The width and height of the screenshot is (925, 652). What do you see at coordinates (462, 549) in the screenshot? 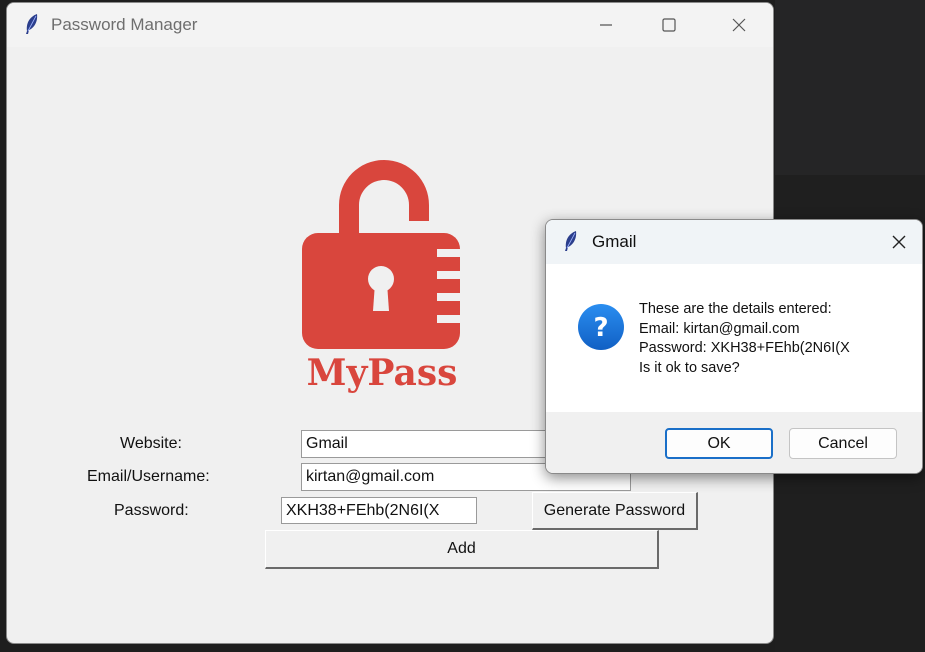
I see `add-button: Add` at bounding box center [462, 549].